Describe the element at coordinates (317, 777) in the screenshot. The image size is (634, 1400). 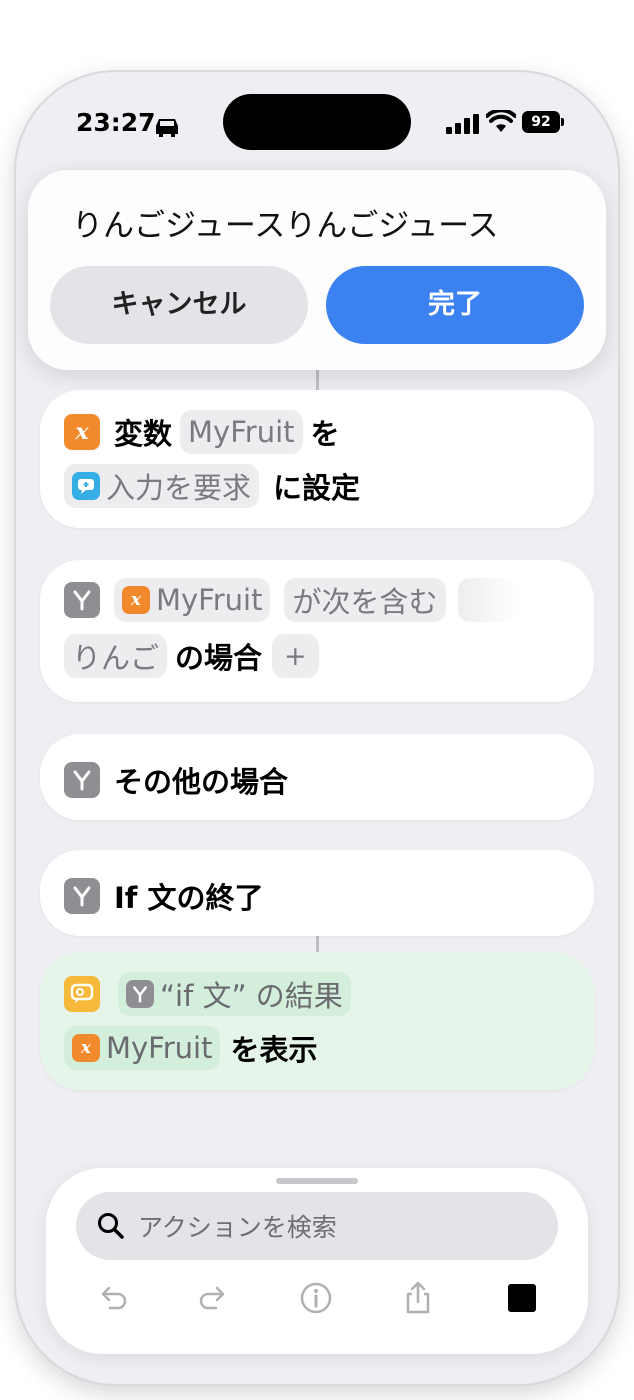
I see `otherwise-action: その他の場合` at that location.